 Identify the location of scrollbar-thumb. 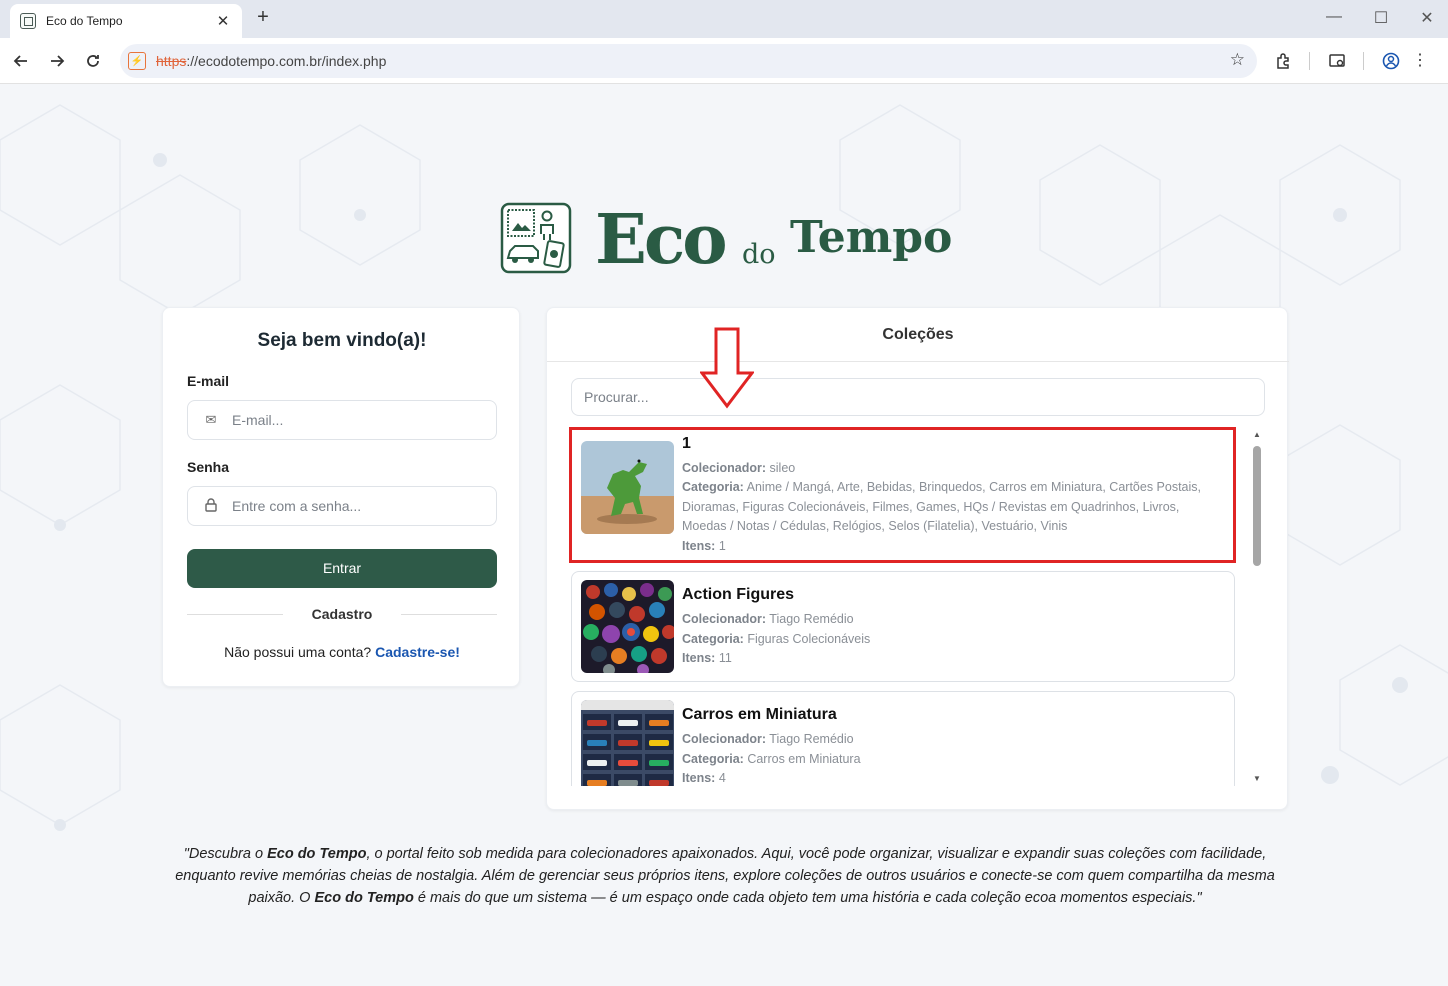
(1257, 506).